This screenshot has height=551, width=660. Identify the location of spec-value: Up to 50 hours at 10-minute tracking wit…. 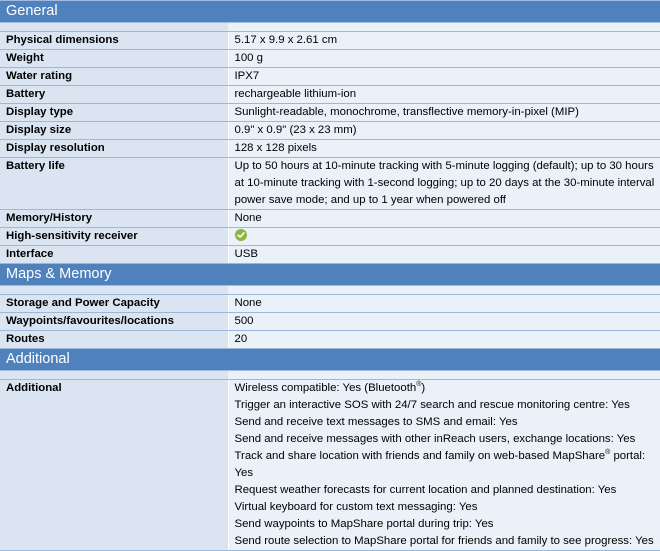
(444, 183).